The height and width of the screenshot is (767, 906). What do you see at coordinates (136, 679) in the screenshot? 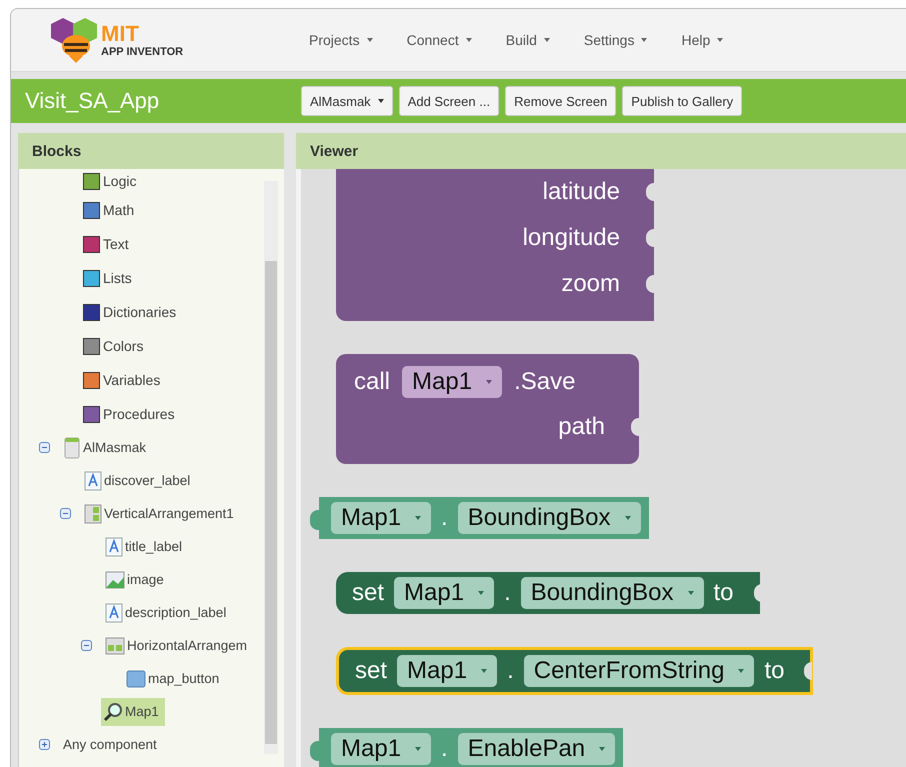
I see `button-icon` at bounding box center [136, 679].